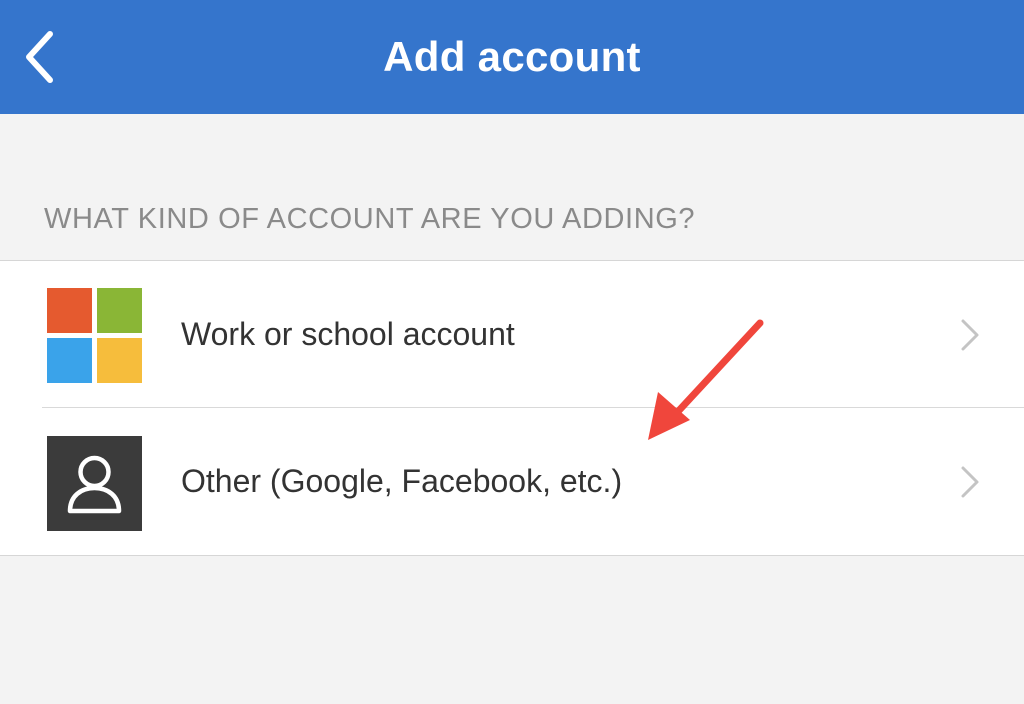  What do you see at coordinates (402, 481) in the screenshot?
I see `option-label: Other (Google, Facebook, etc.)` at bounding box center [402, 481].